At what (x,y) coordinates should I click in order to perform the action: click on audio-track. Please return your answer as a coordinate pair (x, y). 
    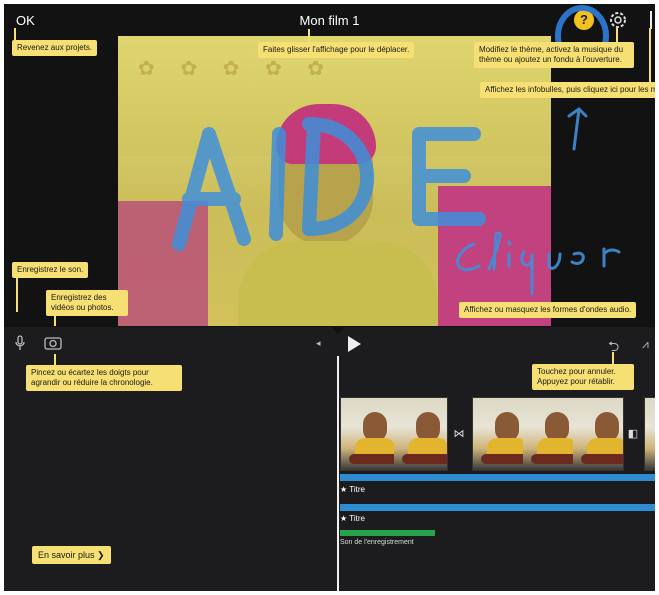
    Looking at the image, I should click on (387, 533).